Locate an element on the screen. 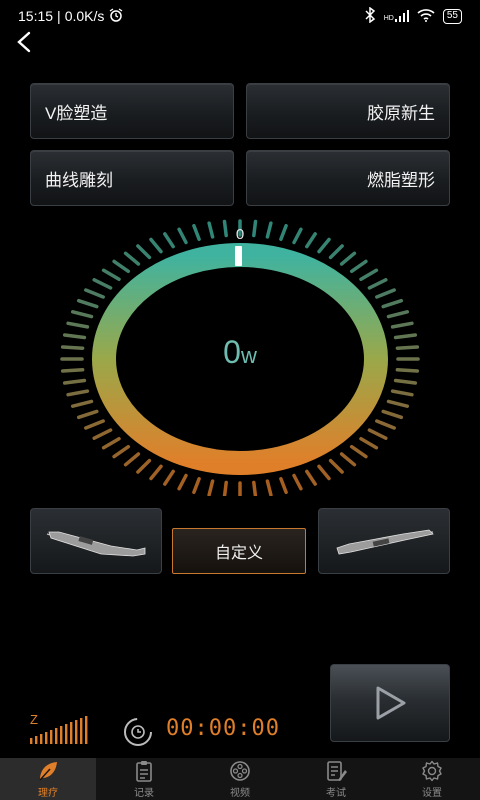  play-icon is located at coordinates (391, 703).